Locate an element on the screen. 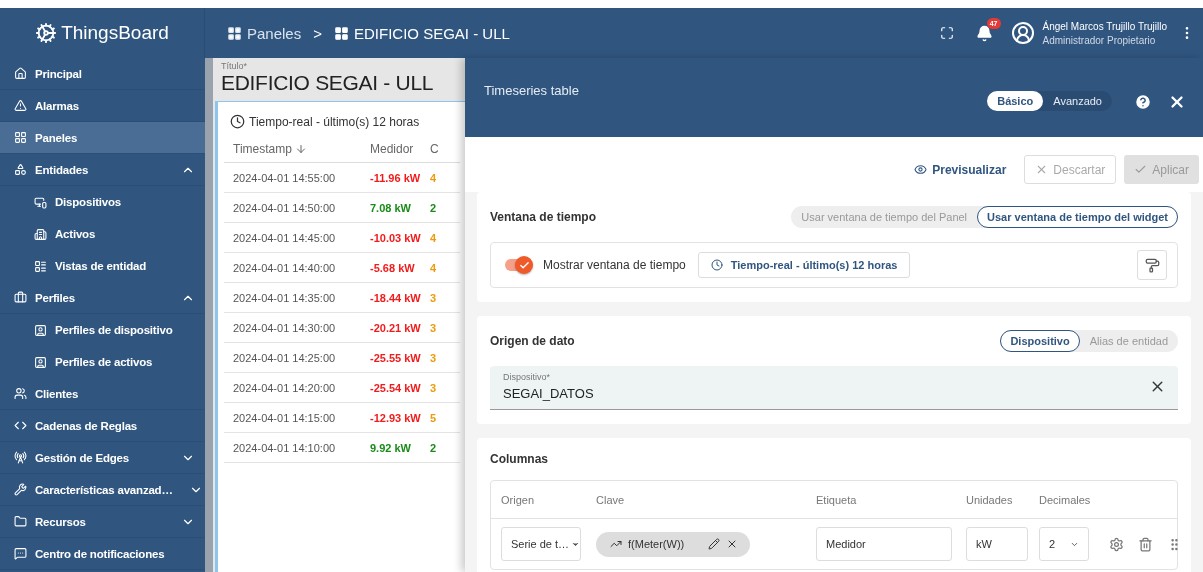 The width and height of the screenshot is (1203, 572). devices-icon is located at coordinates (40, 202).